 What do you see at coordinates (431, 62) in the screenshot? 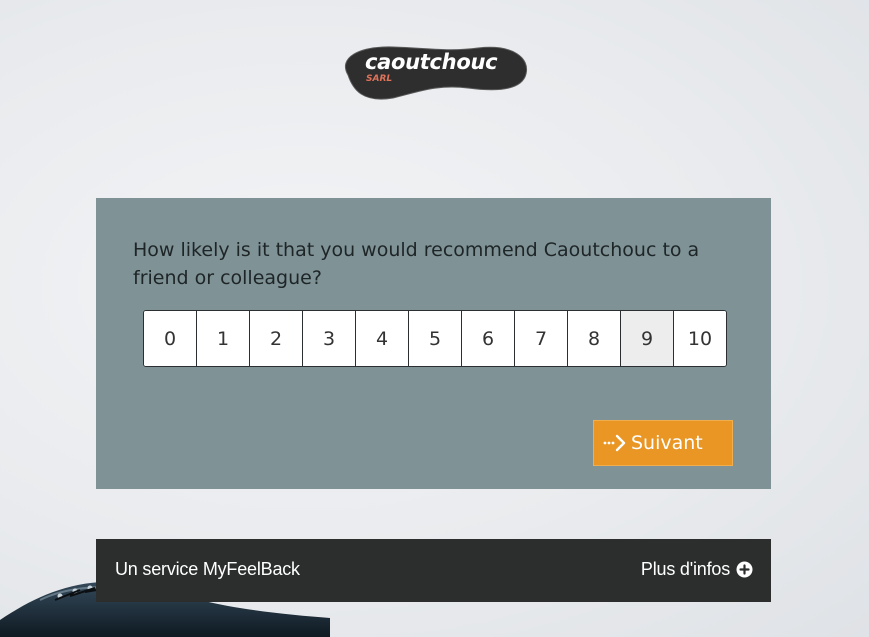
I see `logo-wordmark: caoutchouc` at bounding box center [431, 62].